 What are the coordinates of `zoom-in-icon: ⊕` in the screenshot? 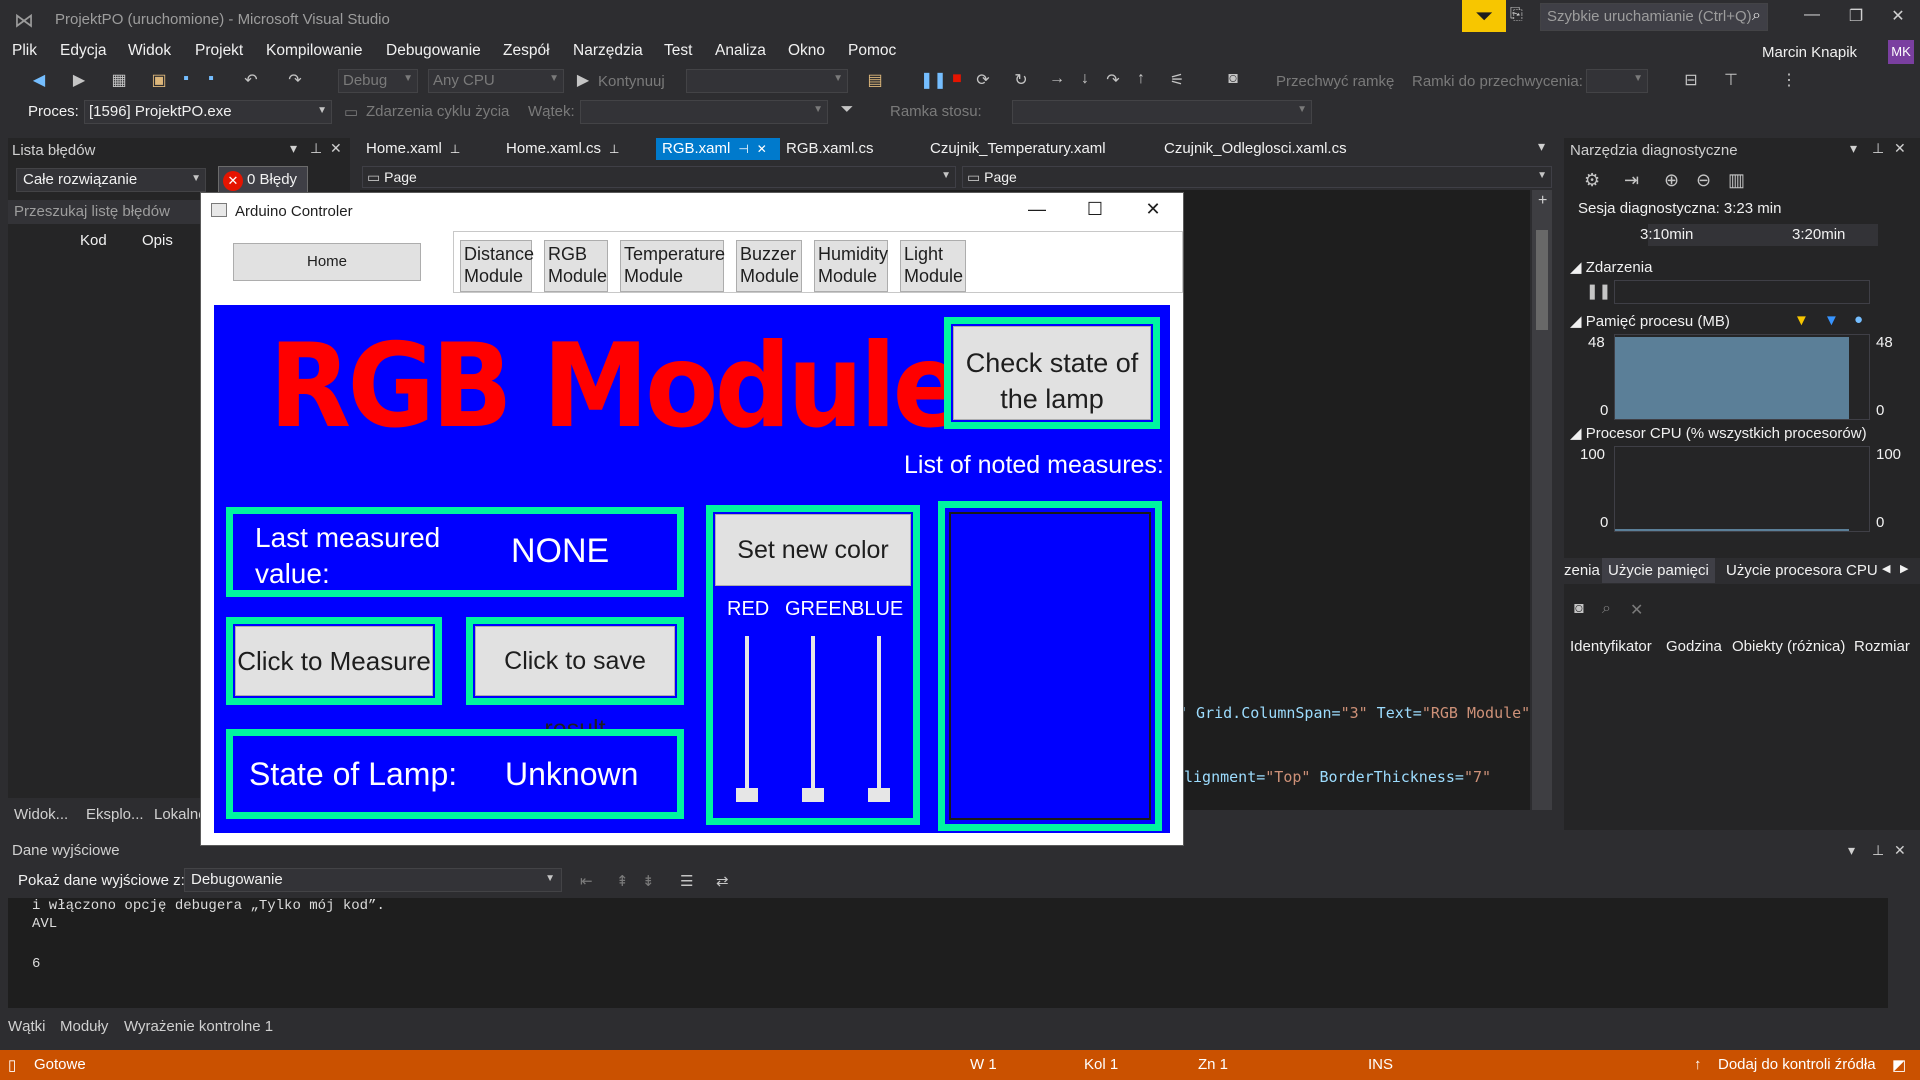 It's located at (1671, 180).